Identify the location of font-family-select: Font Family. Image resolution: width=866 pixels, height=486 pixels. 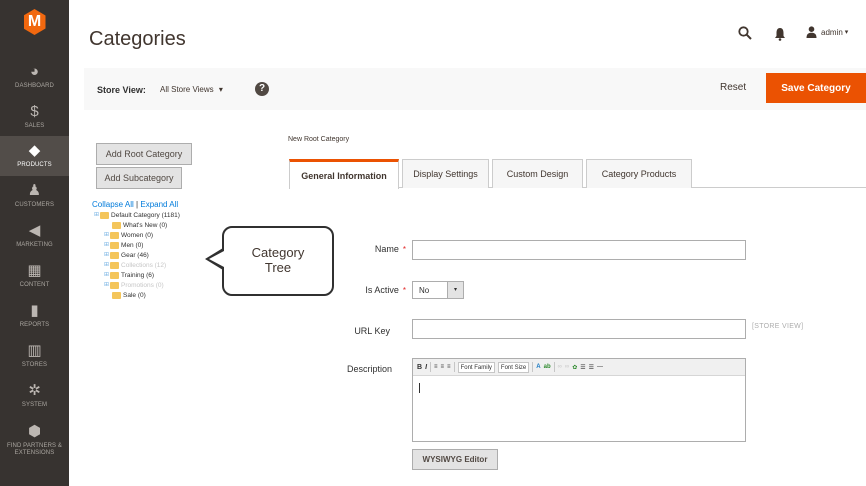
(476, 367).